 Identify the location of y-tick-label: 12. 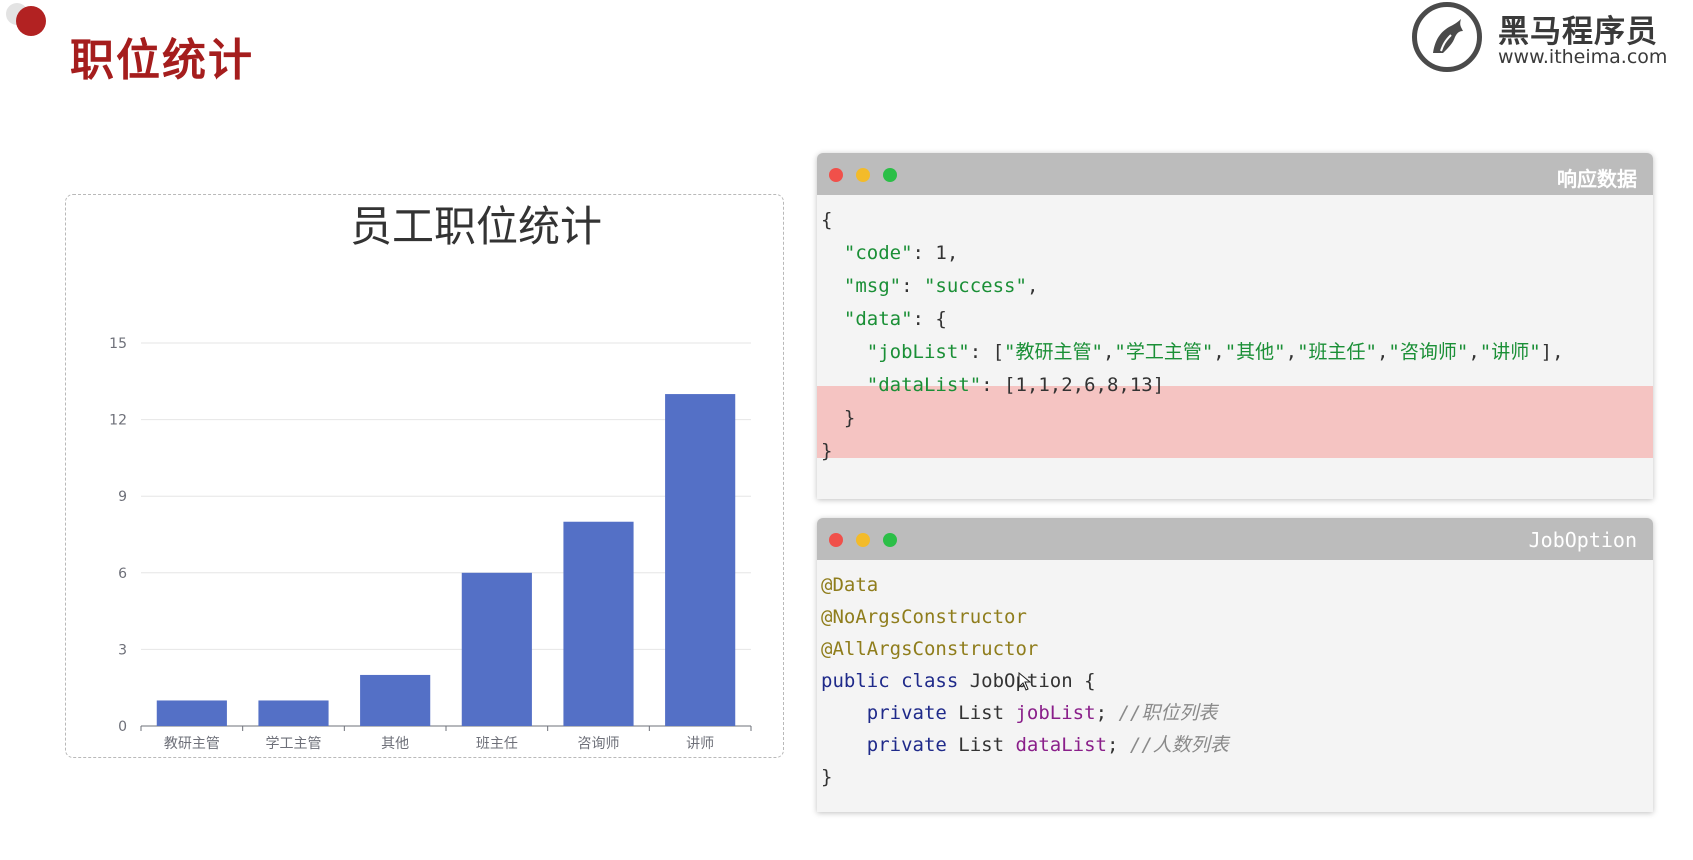
(118, 421).